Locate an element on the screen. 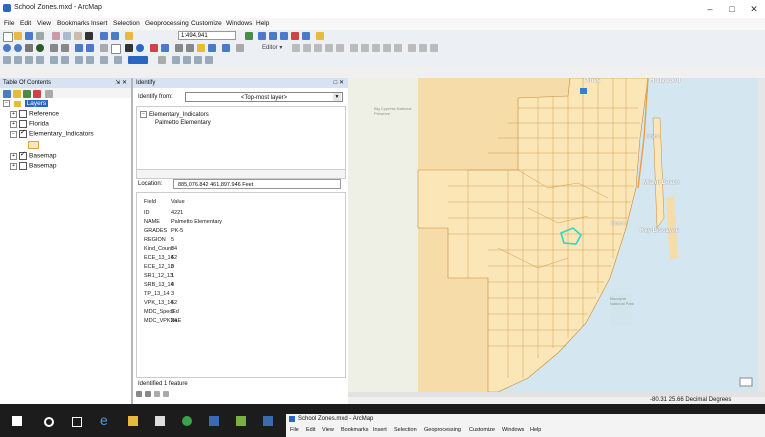  undo-icon is located at coordinates (104, 36).